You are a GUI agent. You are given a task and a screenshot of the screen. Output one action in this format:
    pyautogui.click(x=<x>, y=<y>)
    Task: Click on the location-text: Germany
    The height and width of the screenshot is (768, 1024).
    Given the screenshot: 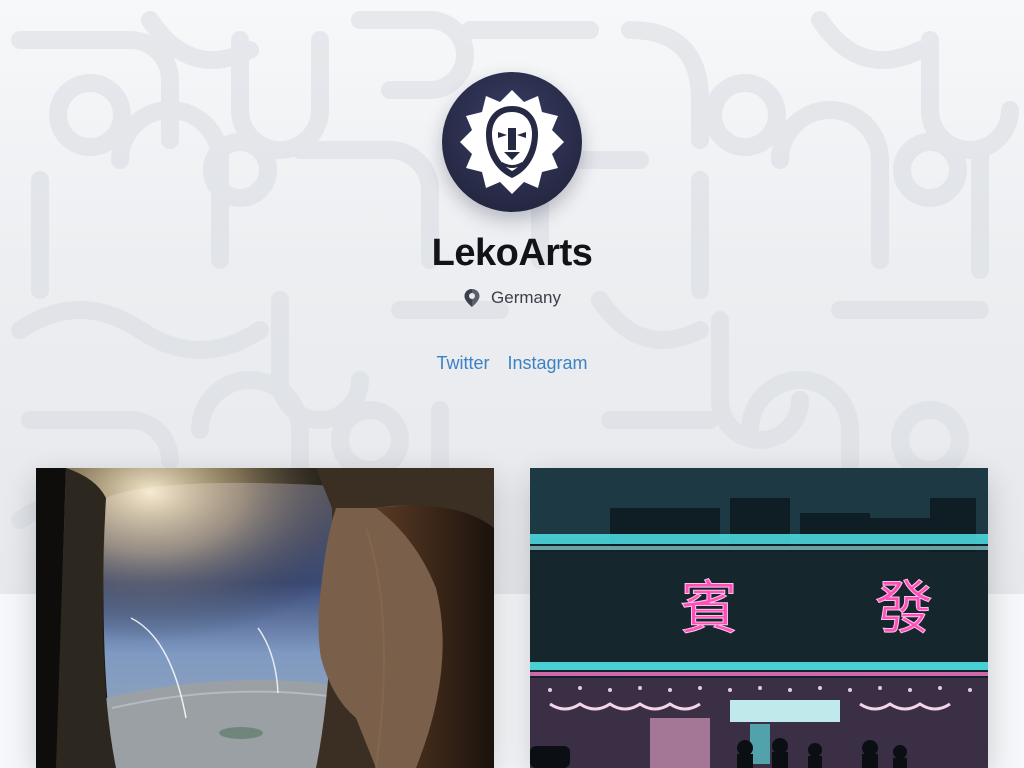 What is the action you would take?
    pyautogui.click(x=526, y=297)
    